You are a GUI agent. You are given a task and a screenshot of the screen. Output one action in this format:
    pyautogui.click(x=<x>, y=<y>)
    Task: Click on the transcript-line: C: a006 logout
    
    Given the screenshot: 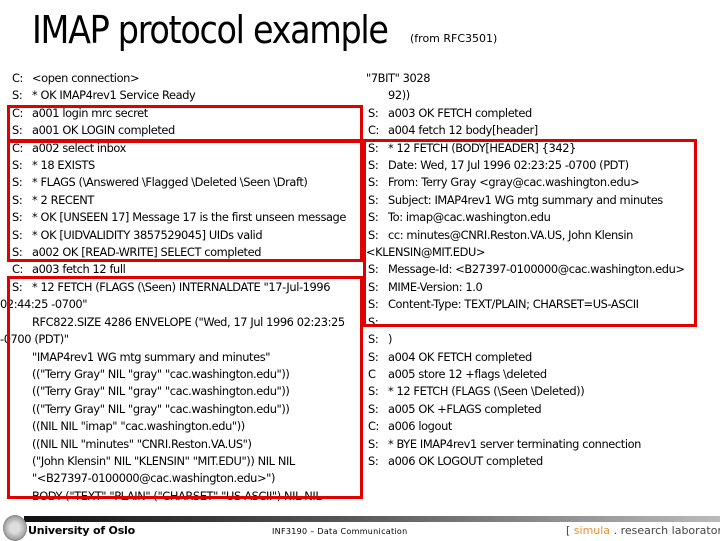 What is the action you would take?
    pyautogui.click(x=540, y=426)
    